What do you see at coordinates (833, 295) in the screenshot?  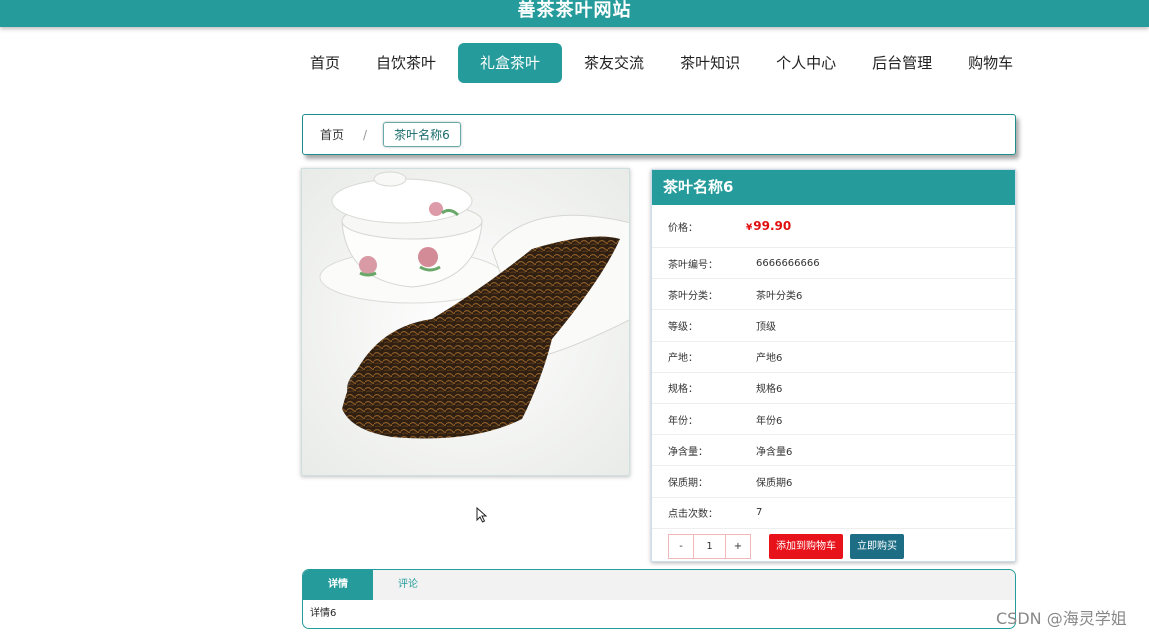 I see `attribute-row: 茶叶分类： 茶叶分类6` at bounding box center [833, 295].